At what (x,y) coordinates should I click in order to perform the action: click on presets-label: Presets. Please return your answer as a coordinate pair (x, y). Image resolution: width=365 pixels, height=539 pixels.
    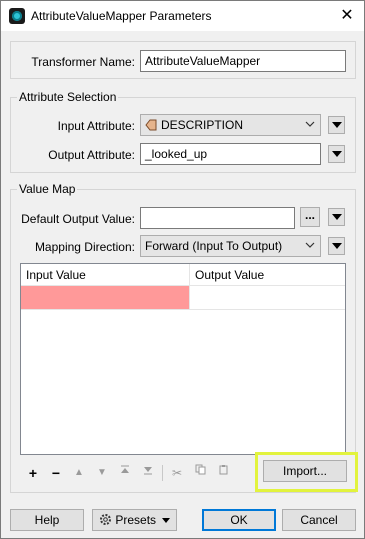
    Looking at the image, I should click on (136, 520).